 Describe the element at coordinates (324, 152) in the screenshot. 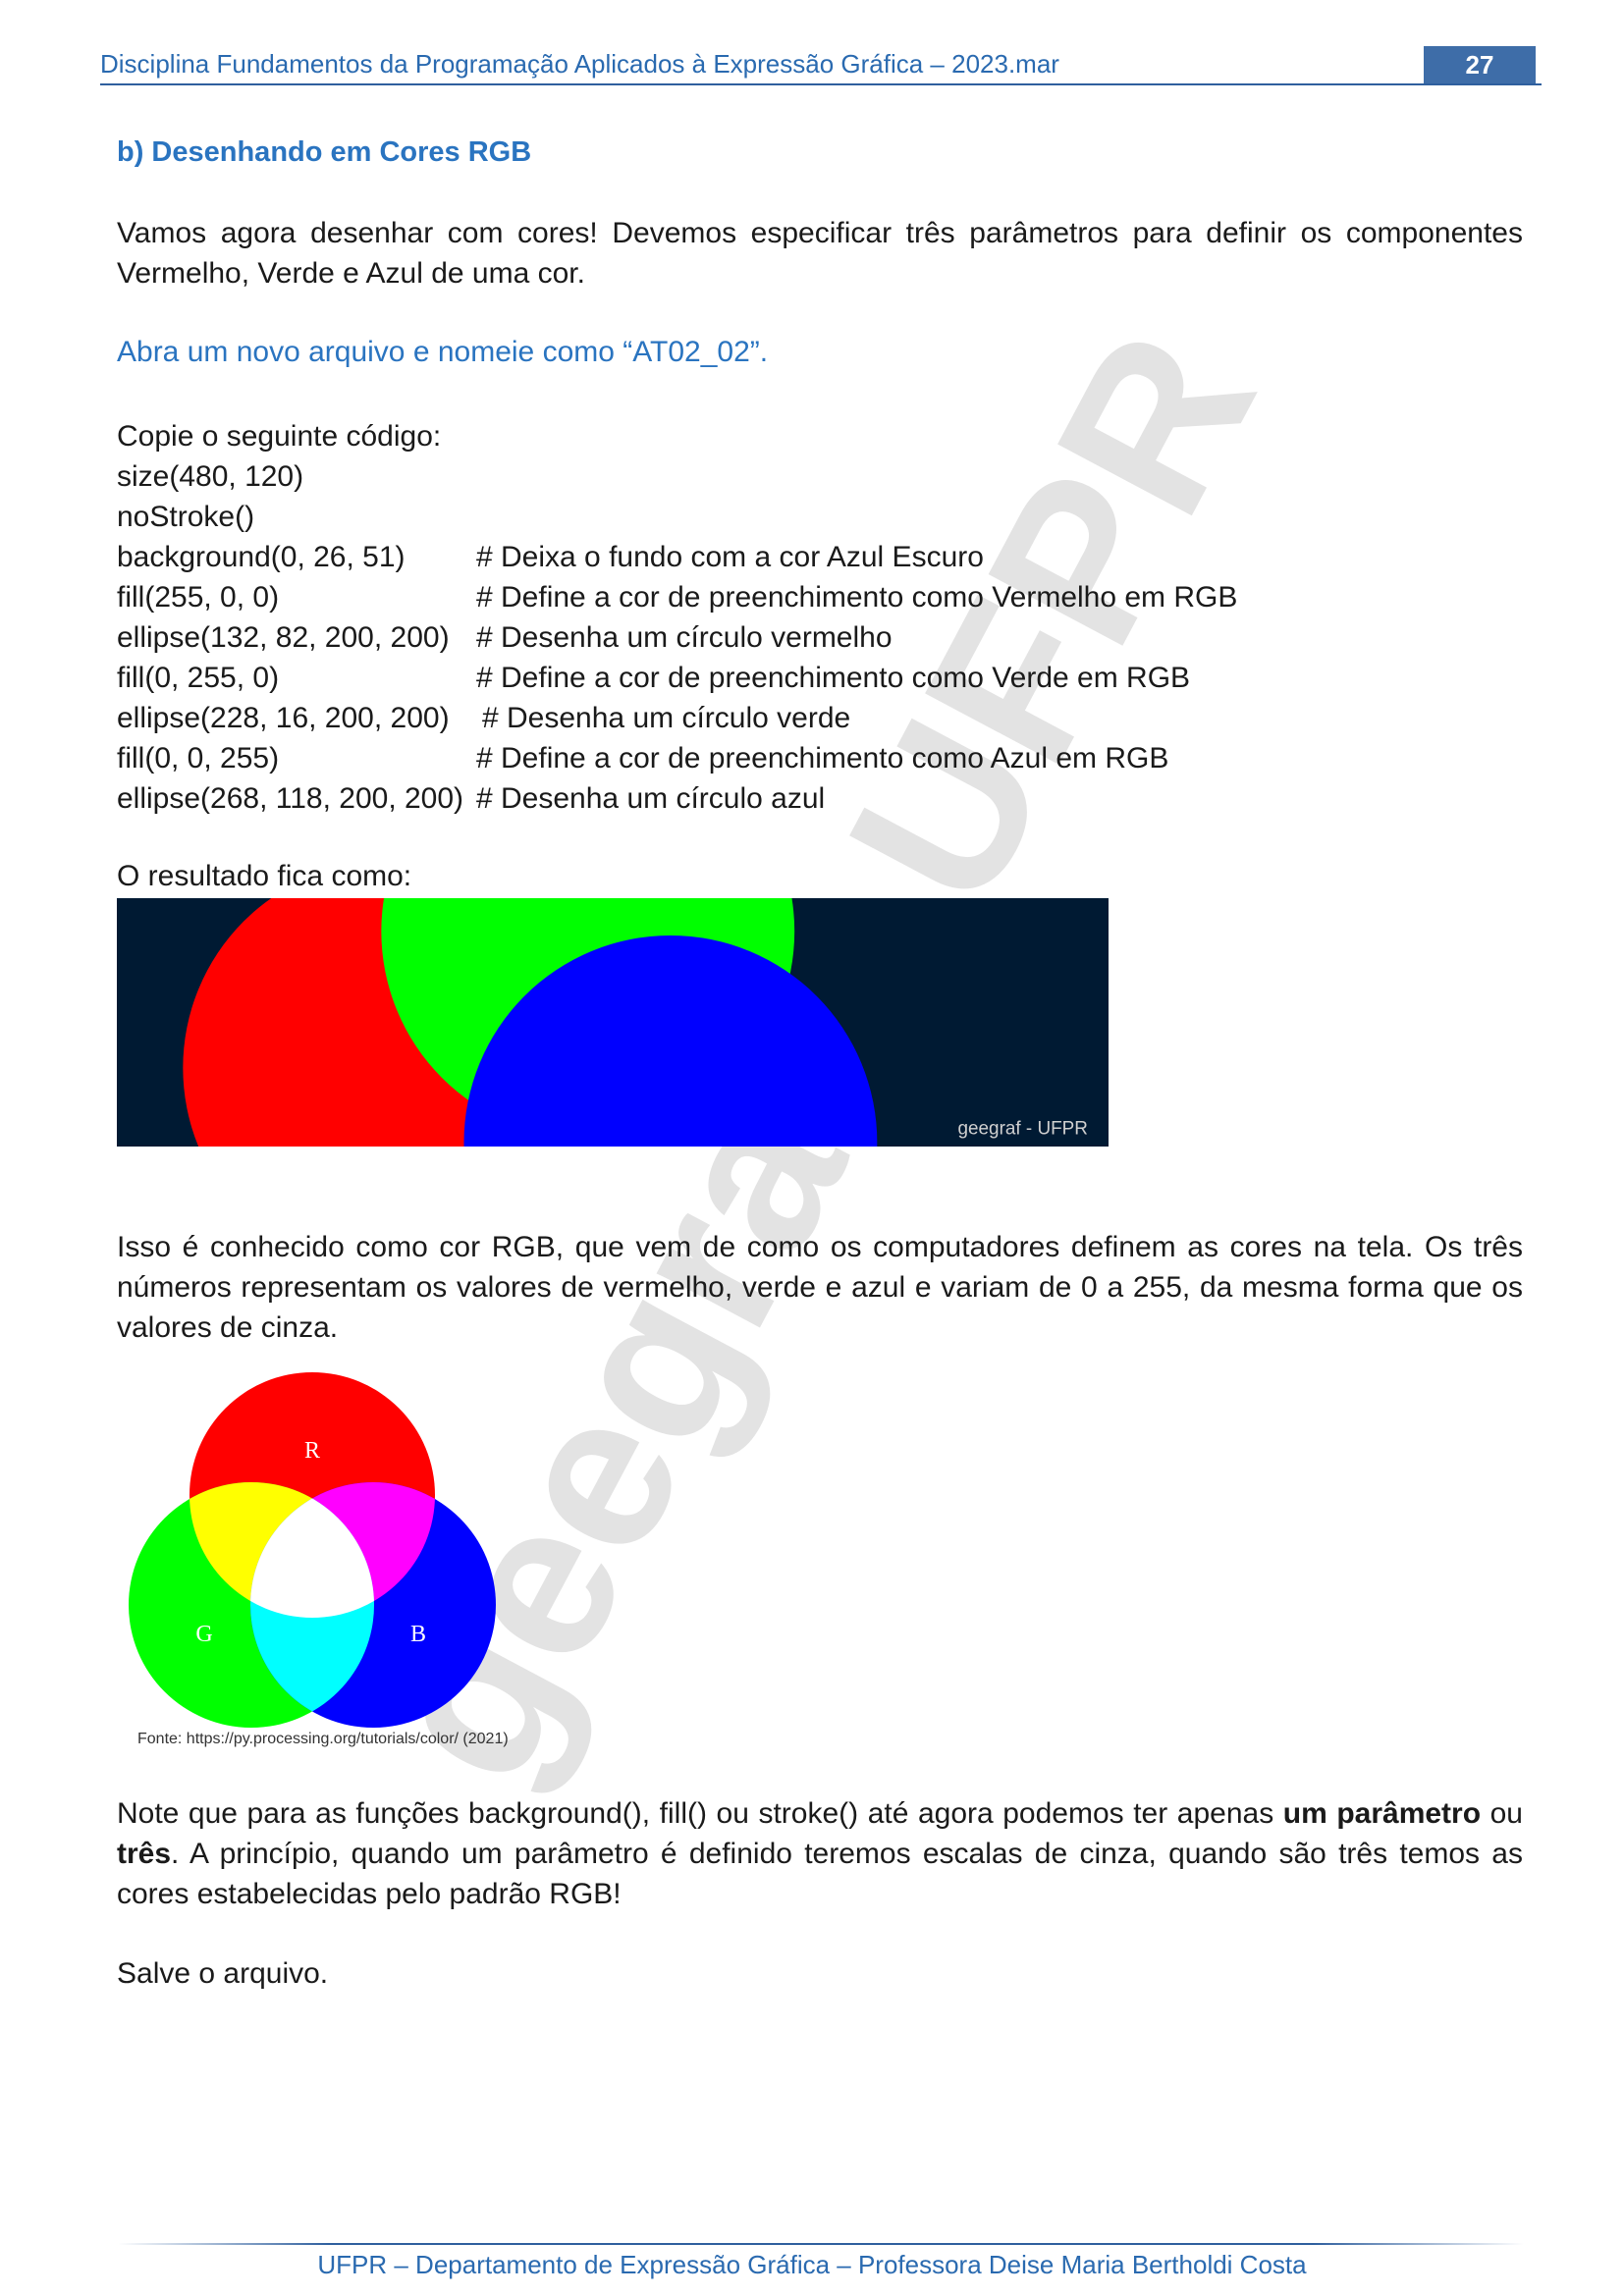

I see `section-title: b) Desenhando em Cores RGB` at that location.